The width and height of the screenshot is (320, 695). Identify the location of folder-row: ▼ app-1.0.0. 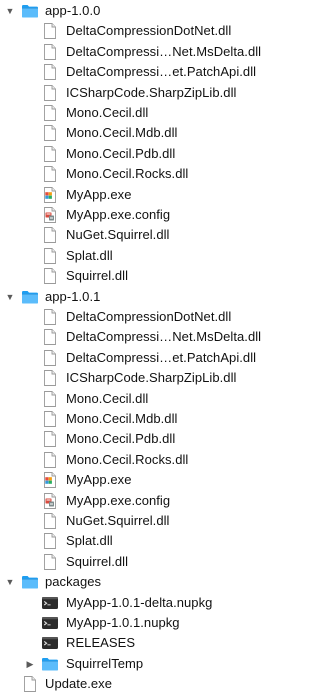
(150, 11).